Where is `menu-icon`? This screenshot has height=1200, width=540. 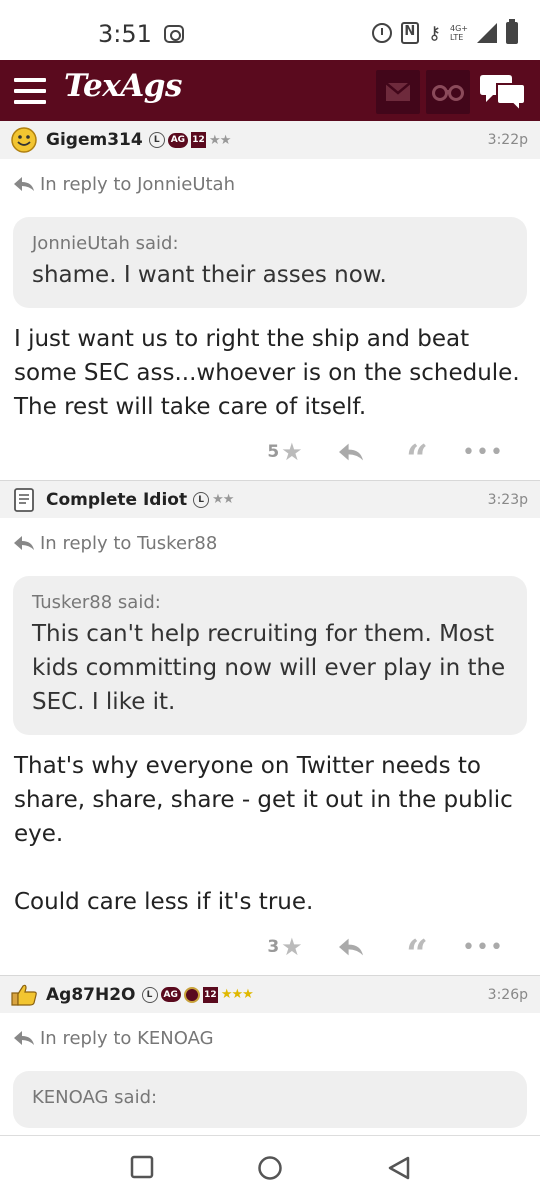
menu-icon is located at coordinates (30, 91).